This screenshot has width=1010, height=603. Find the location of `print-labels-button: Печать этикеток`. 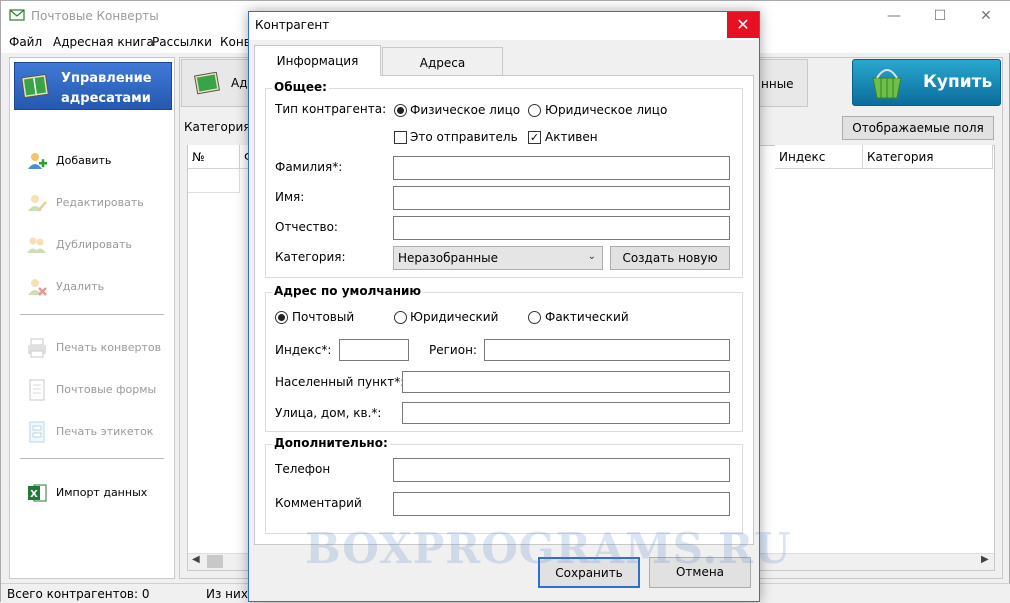

print-labels-button: Печать этикеток is located at coordinates (96, 432).